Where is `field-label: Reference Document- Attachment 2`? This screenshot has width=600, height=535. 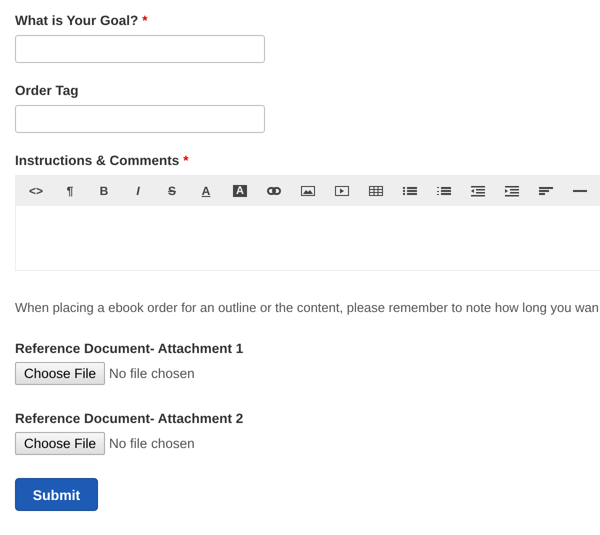 field-label: Reference Document- Attachment 2 is located at coordinates (129, 418).